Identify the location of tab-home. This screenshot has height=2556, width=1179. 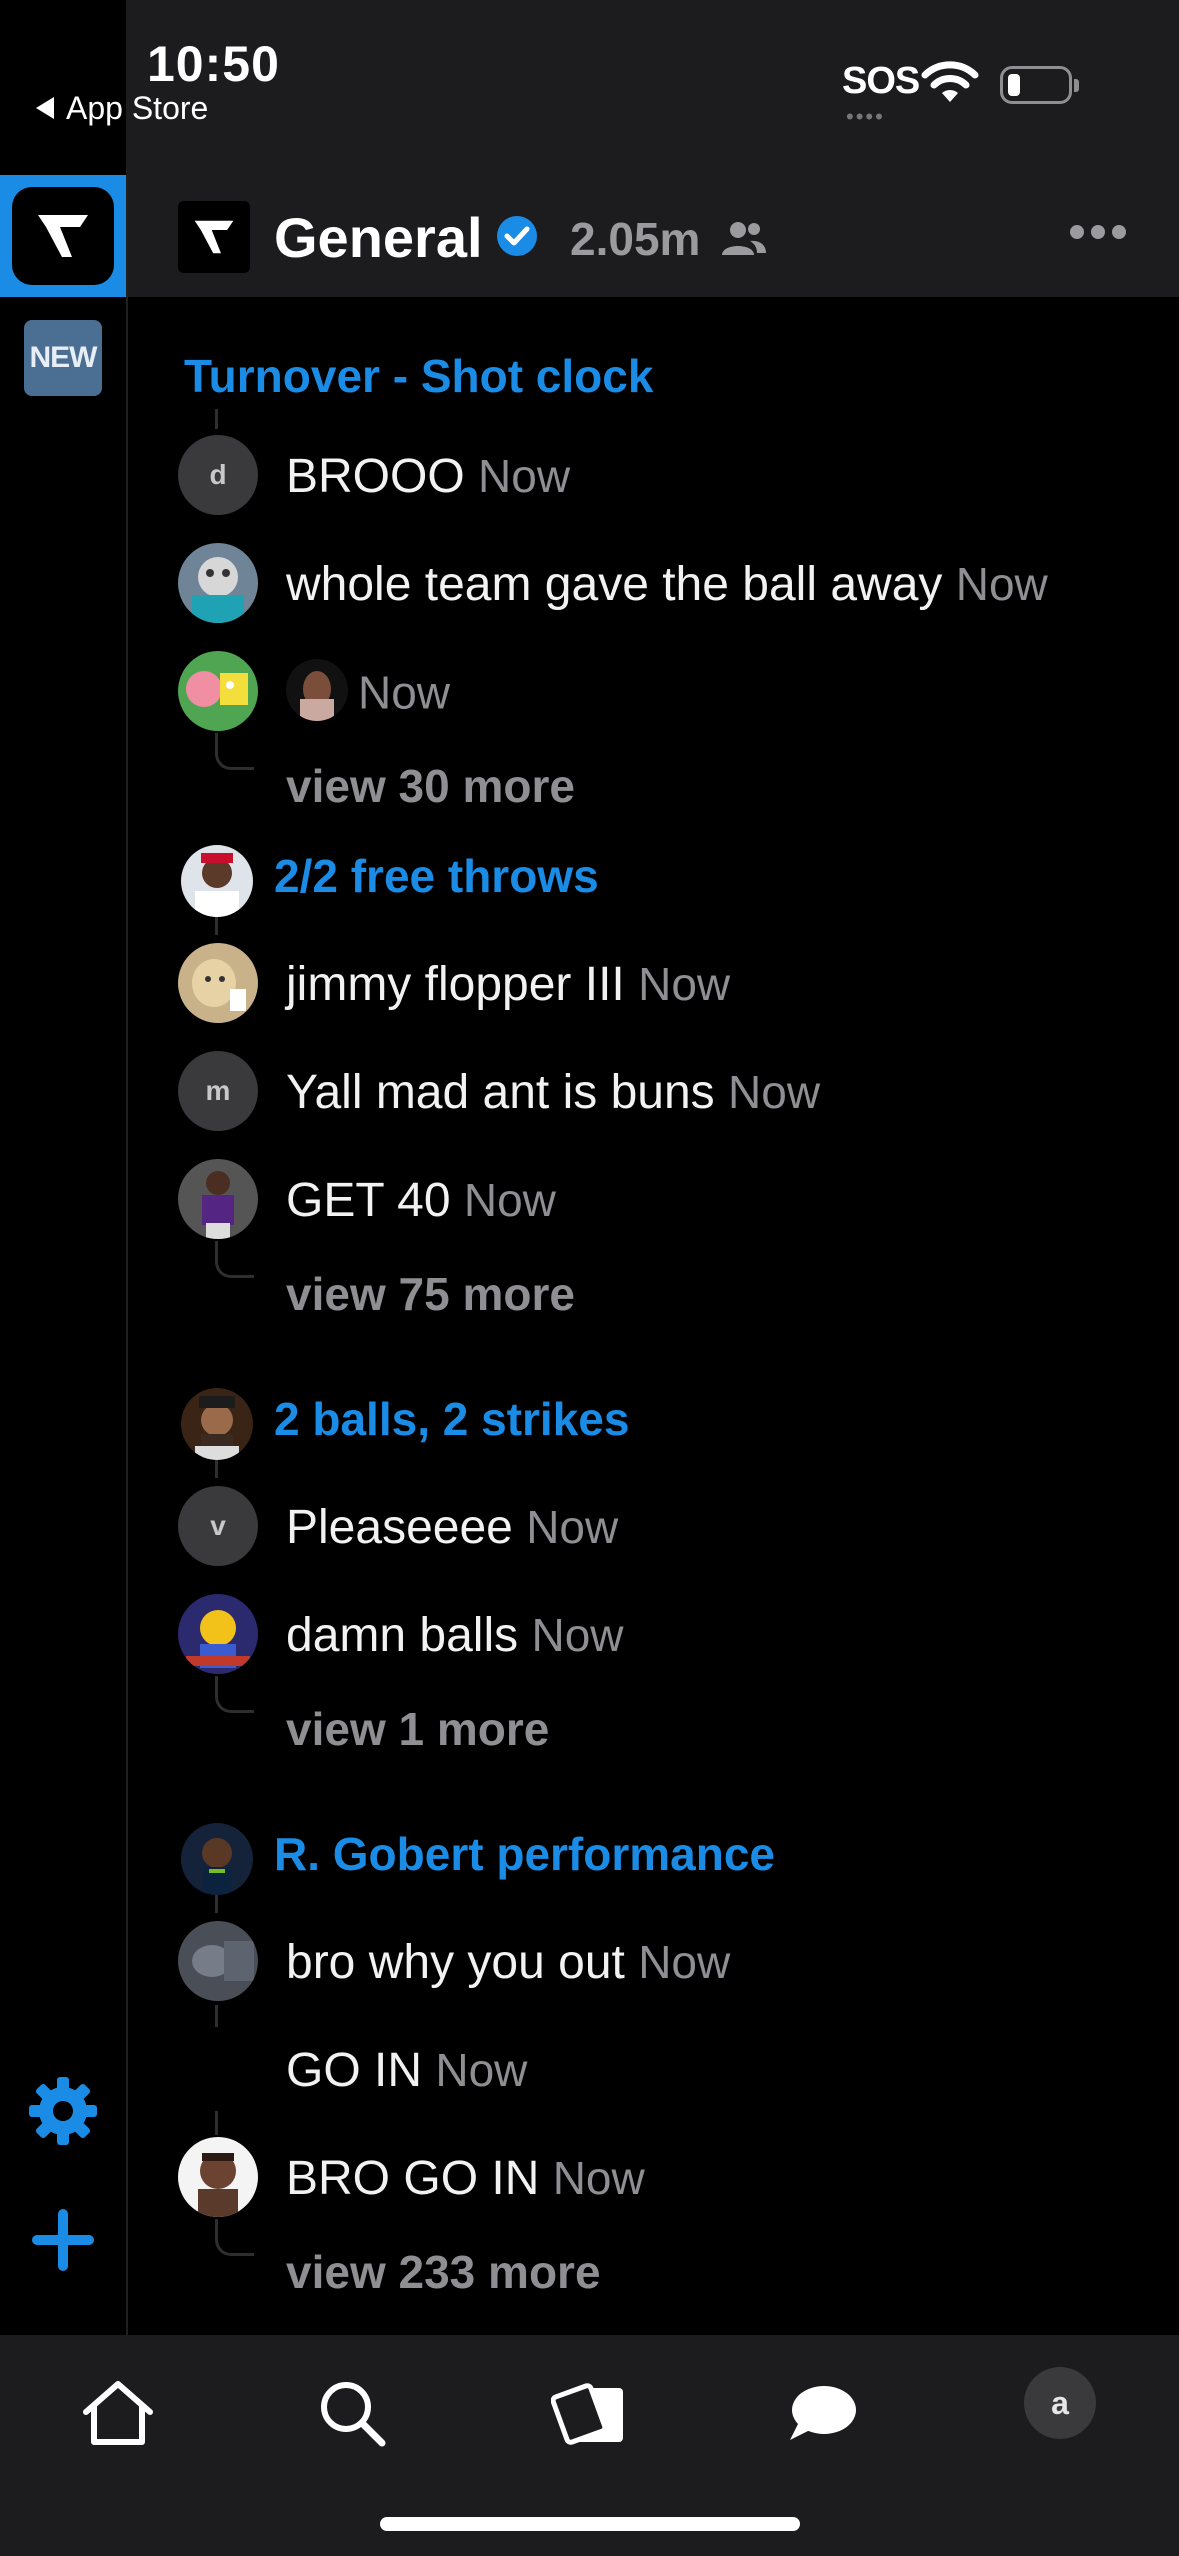
(118, 2413).